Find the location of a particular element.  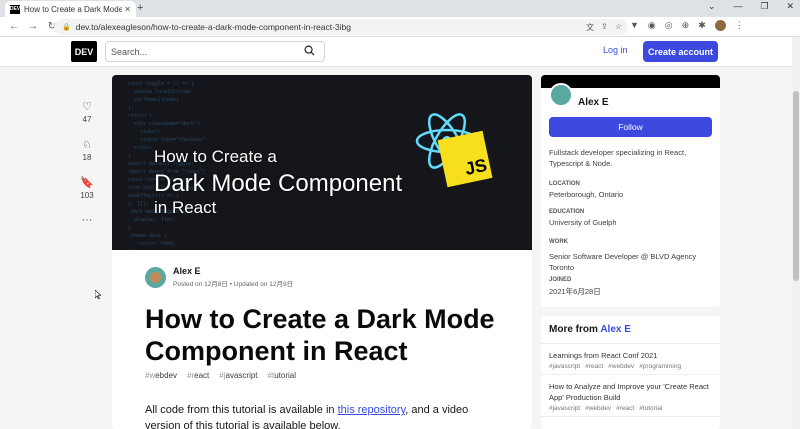

share-icon: ⇪ is located at coordinates (604, 27).